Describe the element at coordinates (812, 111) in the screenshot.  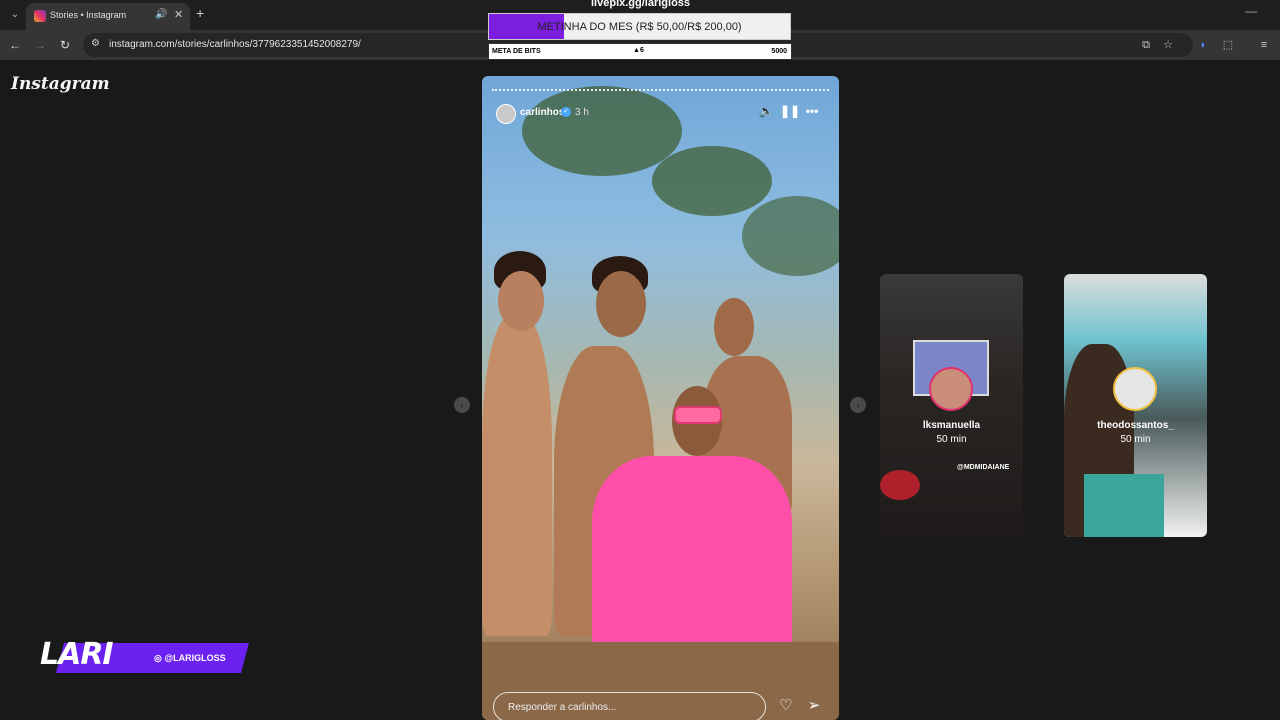
I see `more-options-icon: •••` at that location.